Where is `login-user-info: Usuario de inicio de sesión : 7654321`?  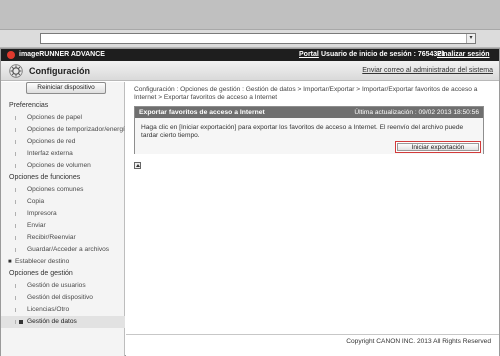 login-user-info: Usuario de inicio de sesión : 7654321 is located at coordinates (383, 54).